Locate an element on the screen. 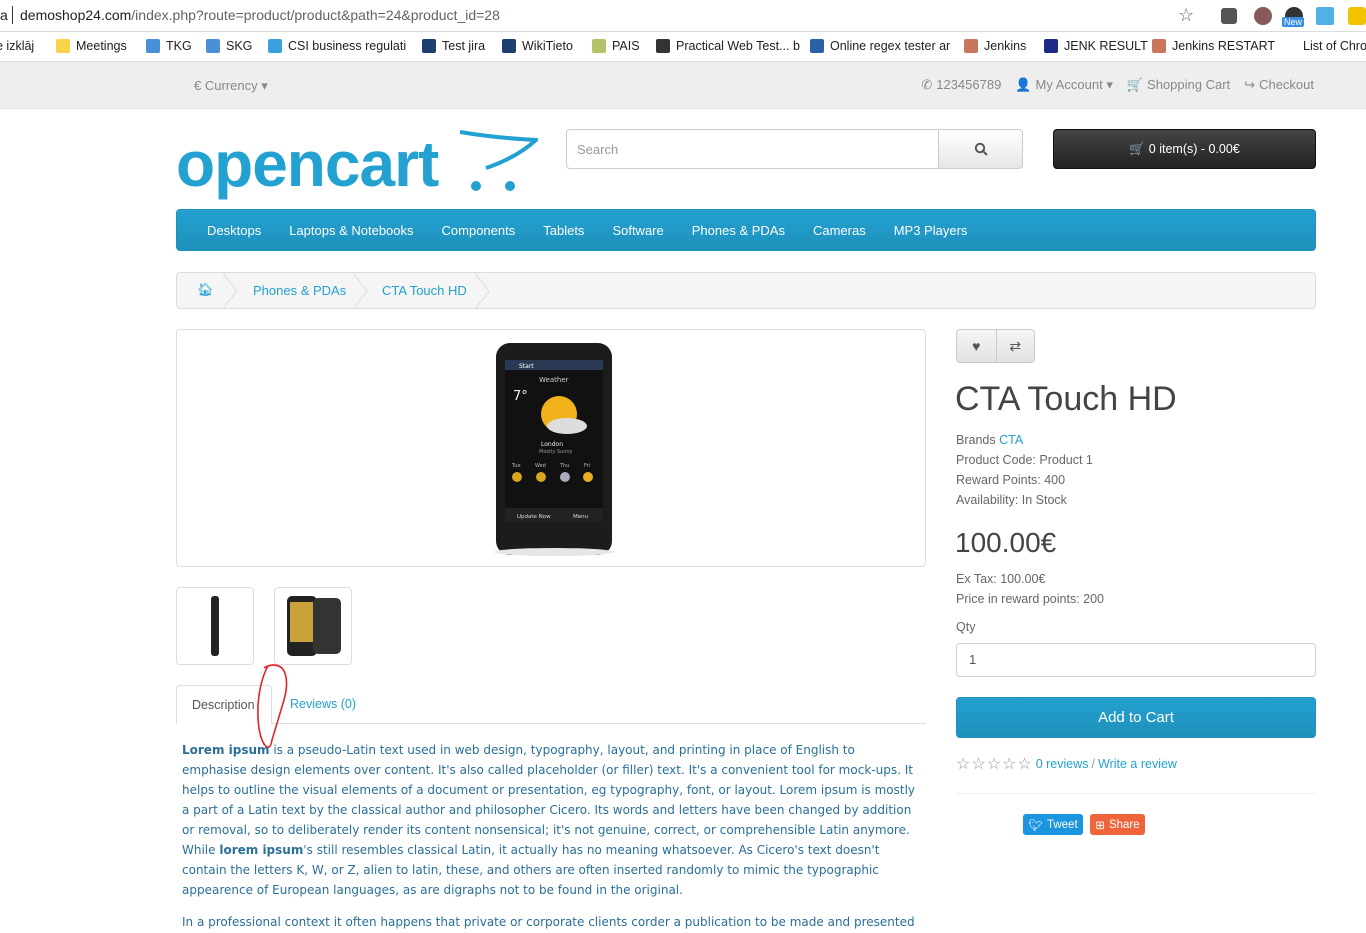 Image resolution: width=1366 pixels, height=933 pixels. cart-button: 🛒 0 item(s) - 0.00€ is located at coordinates (1184, 149).